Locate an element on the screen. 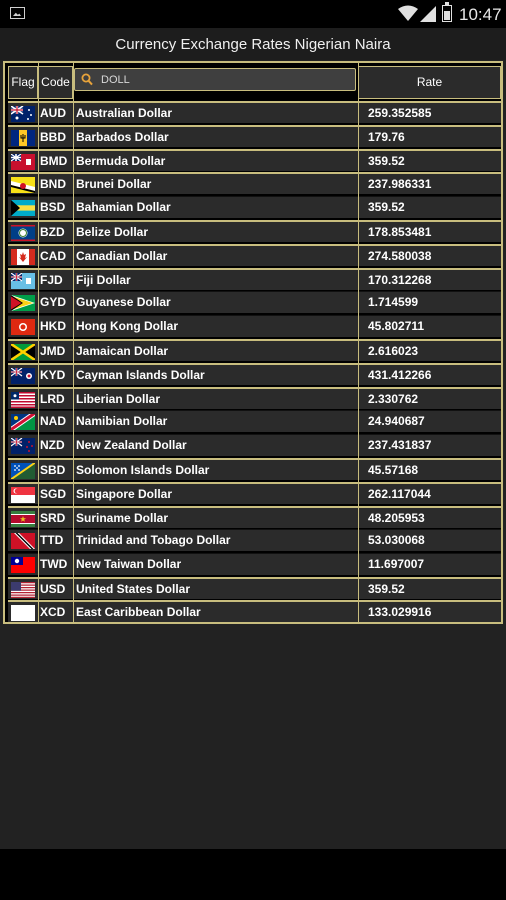  liberia-flag-icon is located at coordinates (23, 400).